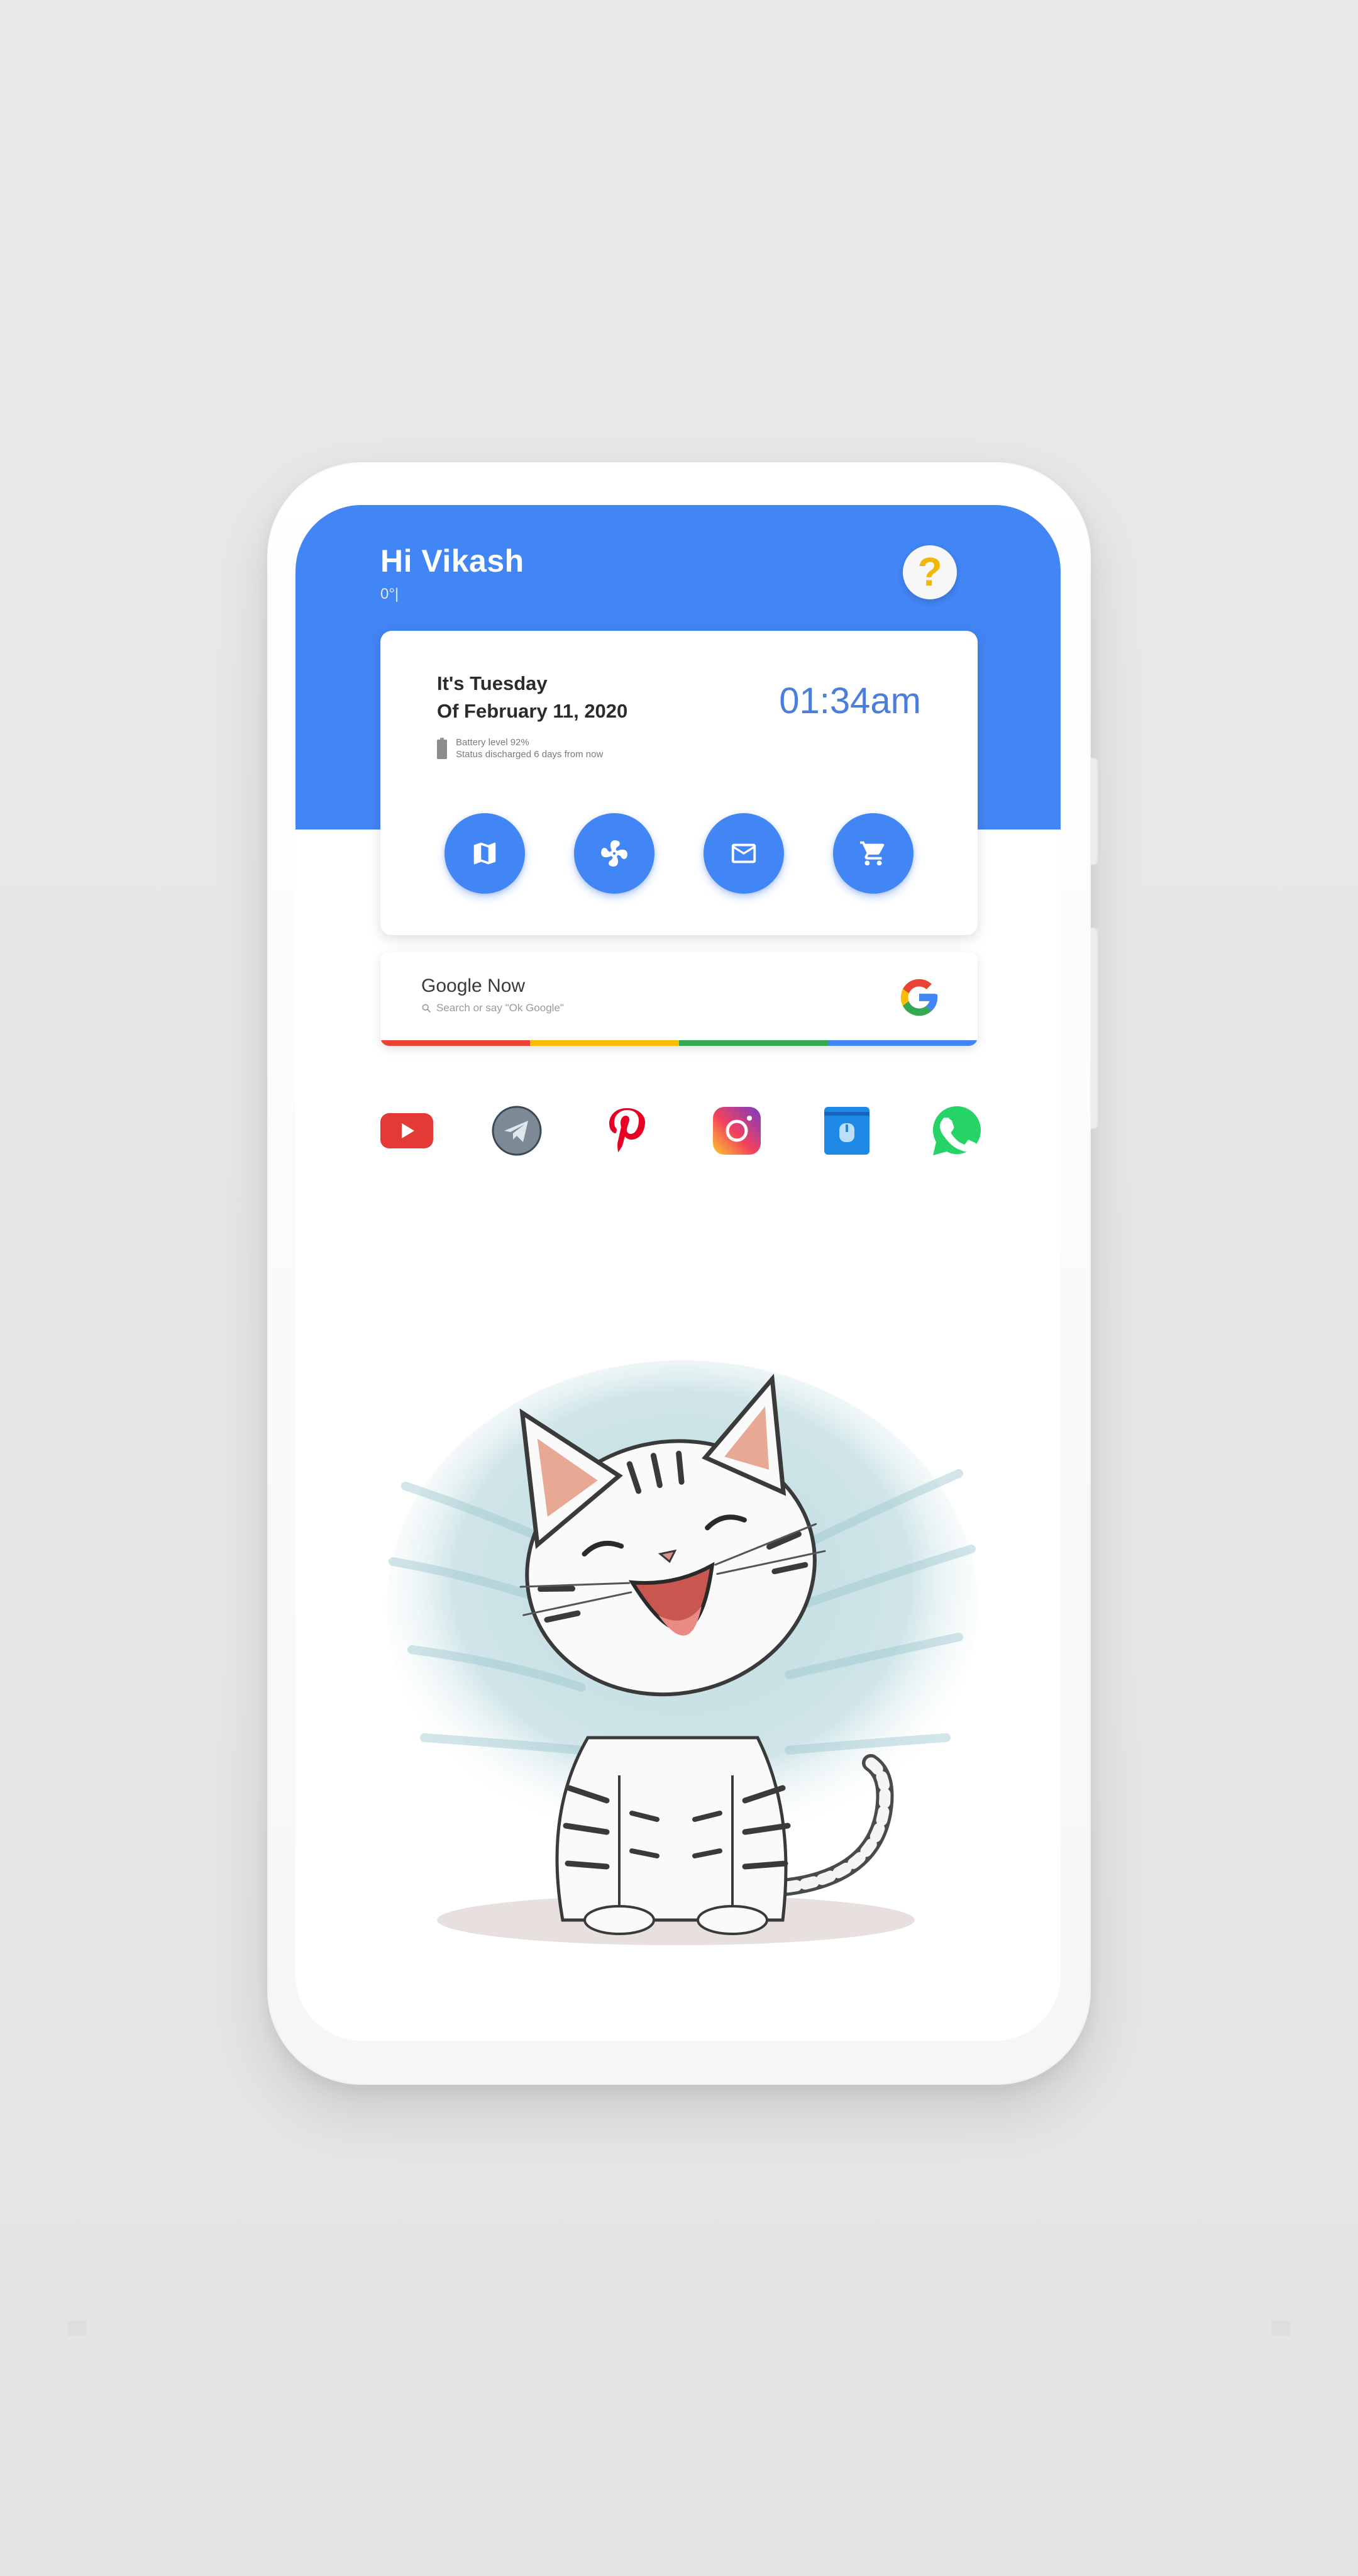 The width and height of the screenshot is (1358, 2576). What do you see at coordinates (682, 1652) in the screenshot?
I see `kitten-wallpaper-illustration` at bounding box center [682, 1652].